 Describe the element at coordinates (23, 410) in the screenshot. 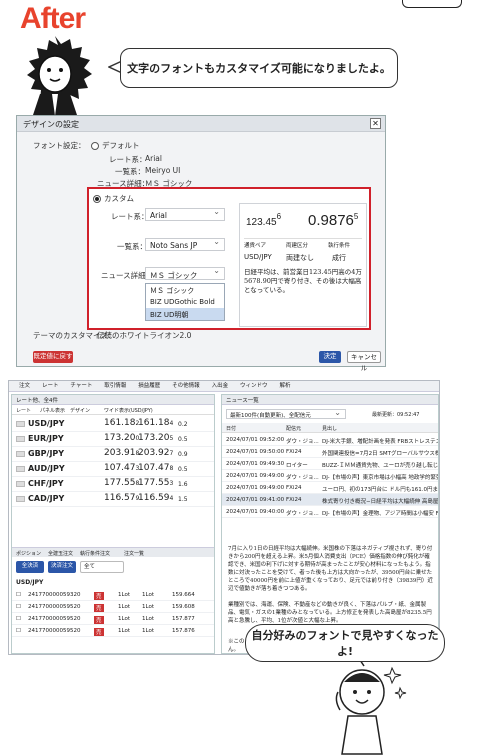

I see `tab-rate: レート` at that location.